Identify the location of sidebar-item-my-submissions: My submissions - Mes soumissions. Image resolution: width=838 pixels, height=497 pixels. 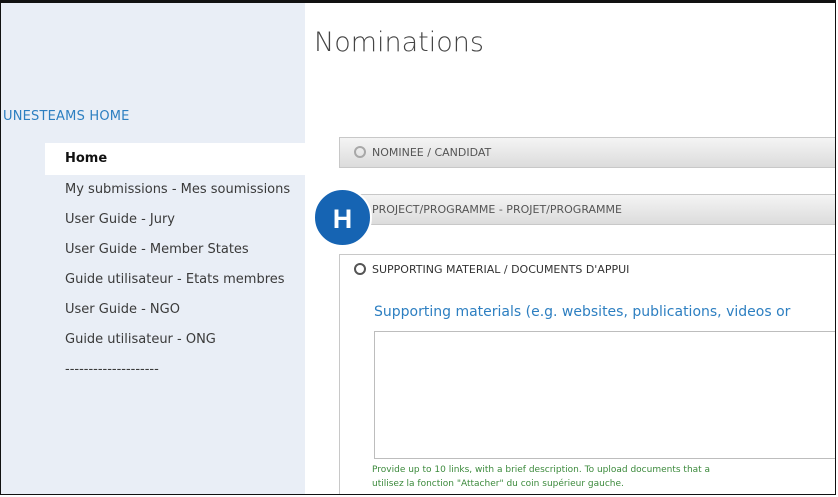
(175, 190).